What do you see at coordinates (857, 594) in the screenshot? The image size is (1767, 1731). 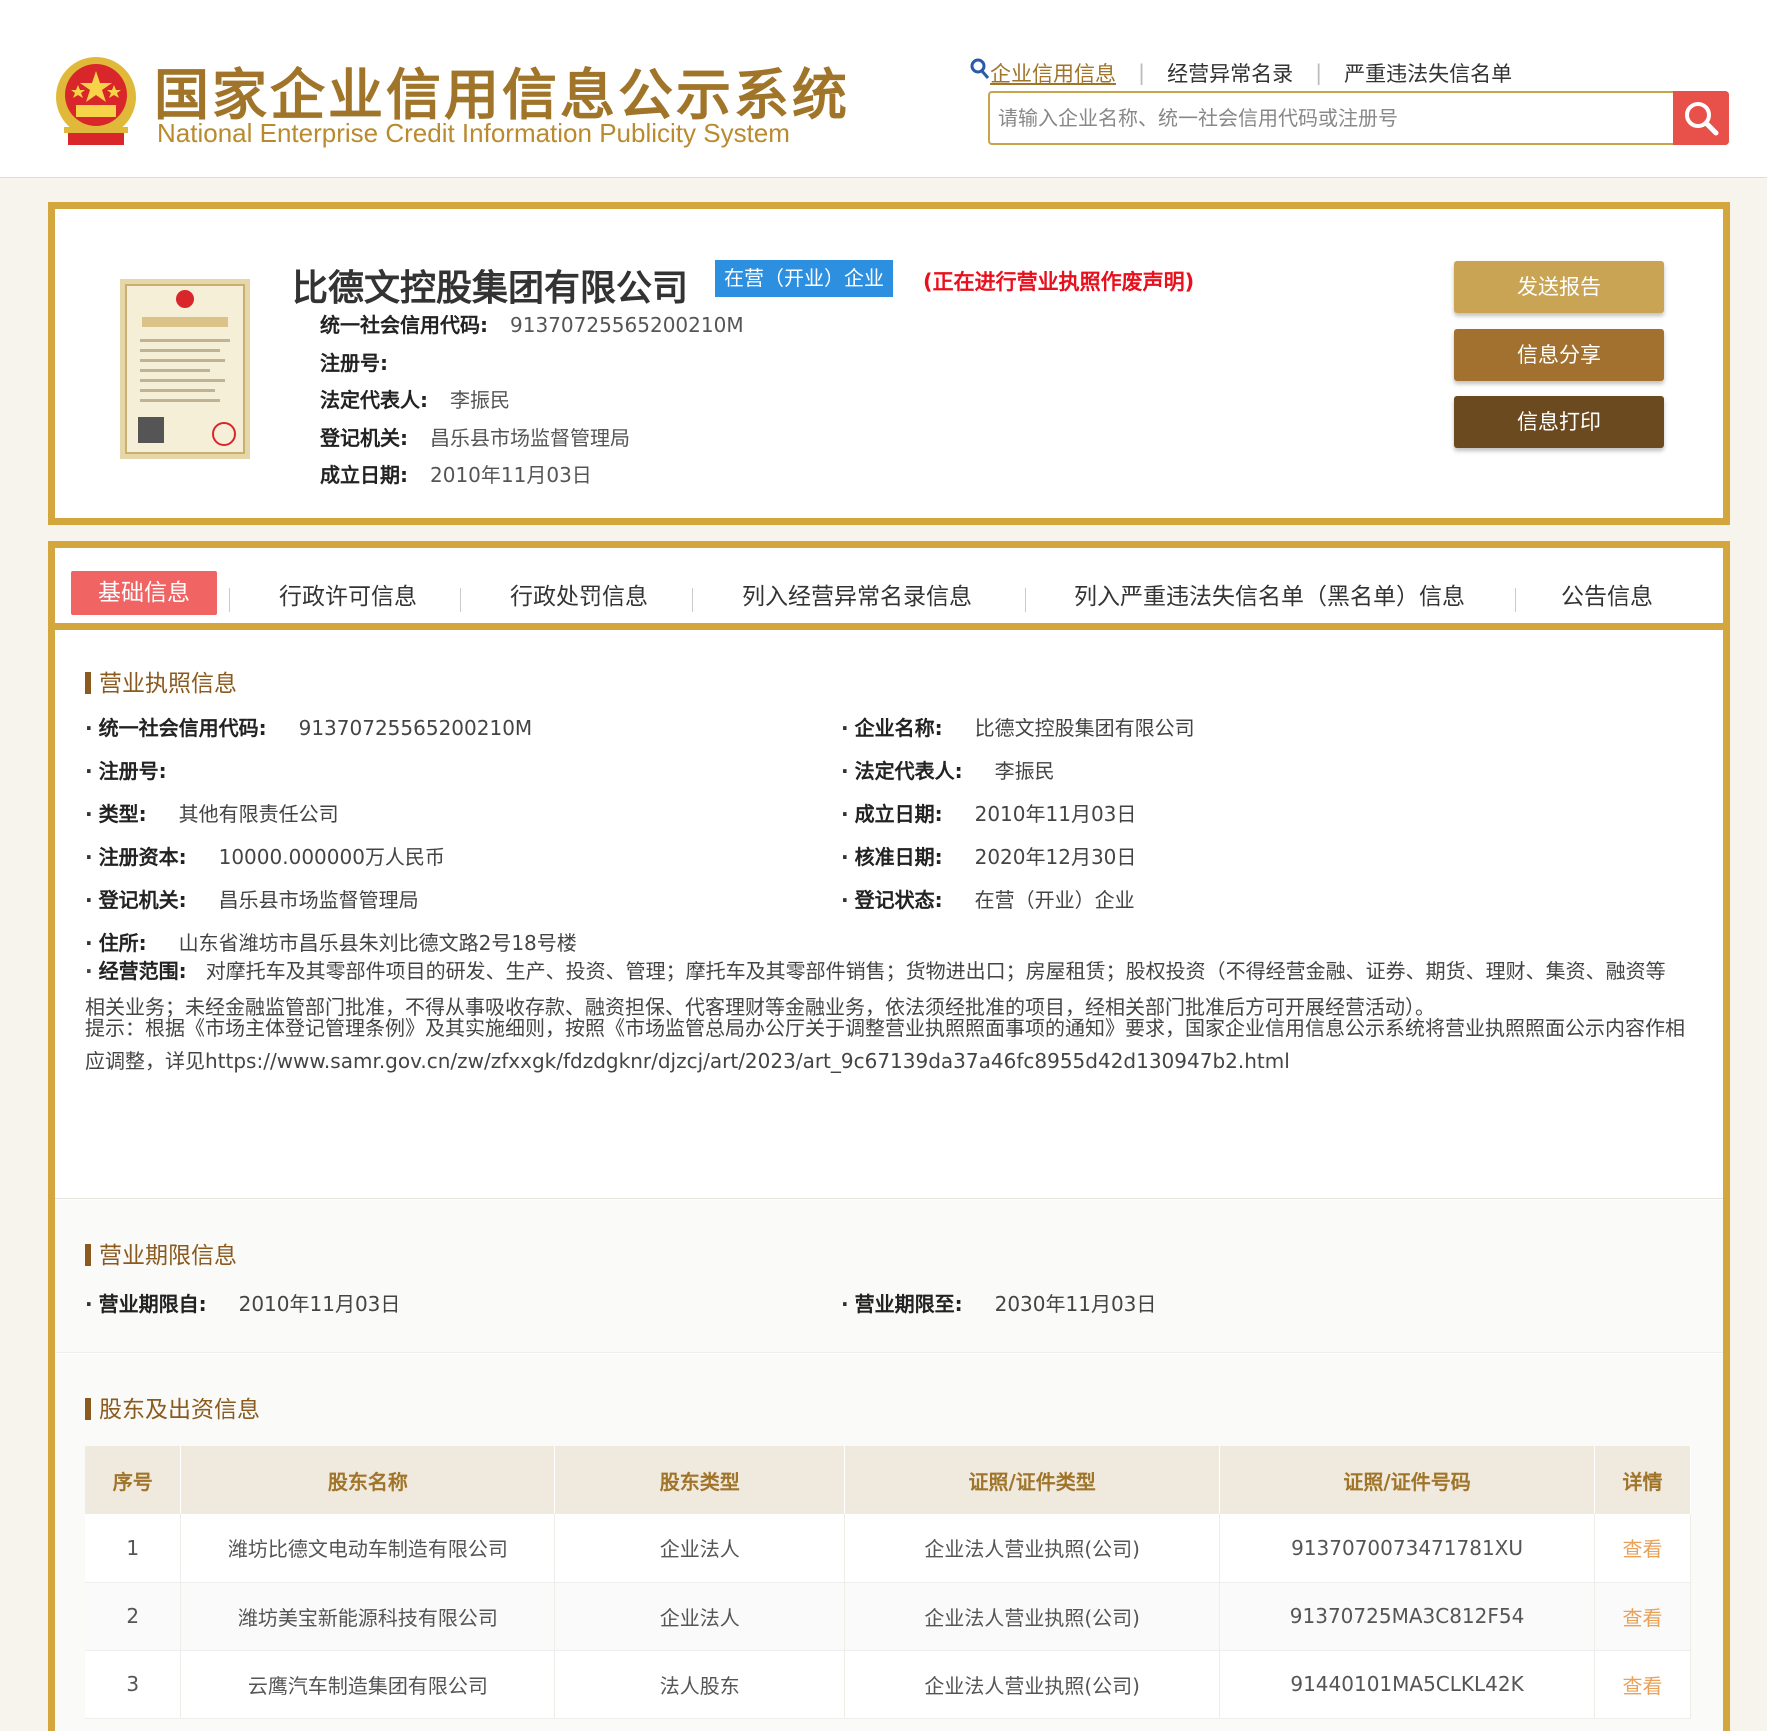 I see `tab-abnormal-list: 列入经营异常名录信息` at bounding box center [857, 594].